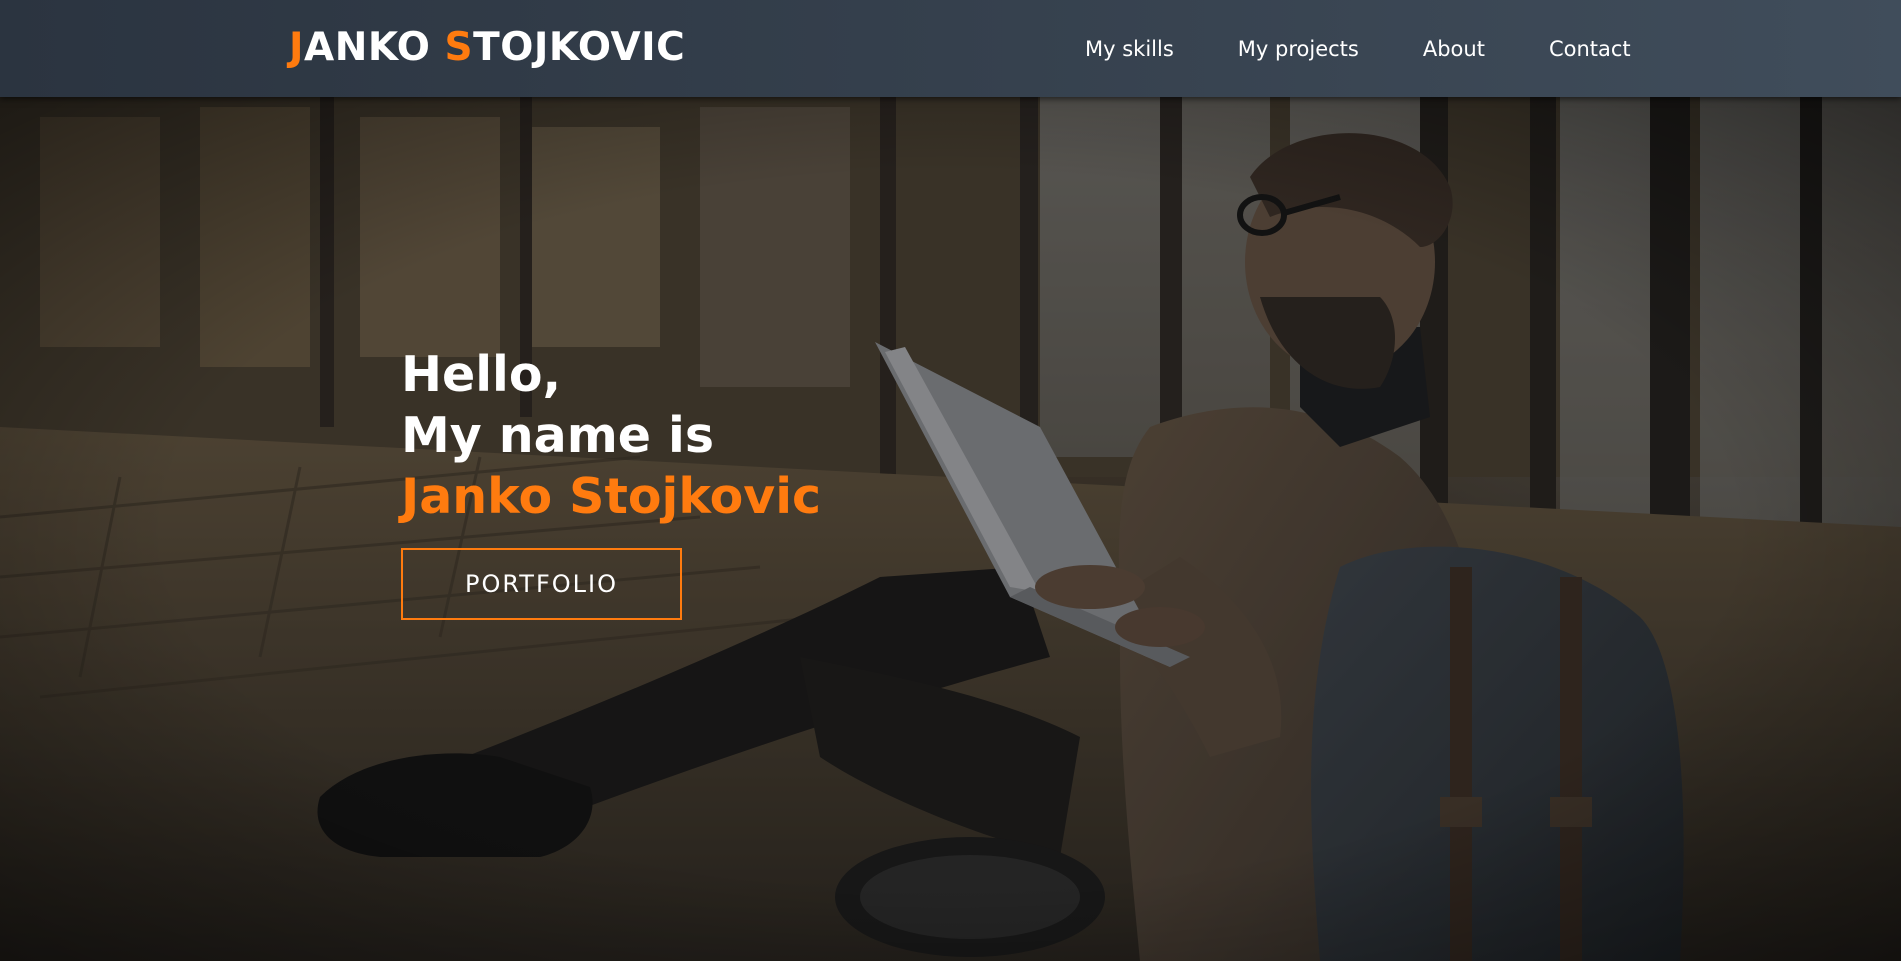 The width and height of the screenshot is (1901, 961). What do you see at coordinates (1129, 49) in the screenshot?
I see `nav-link-my-skills: My skills` at bounding box center [1129, 49].